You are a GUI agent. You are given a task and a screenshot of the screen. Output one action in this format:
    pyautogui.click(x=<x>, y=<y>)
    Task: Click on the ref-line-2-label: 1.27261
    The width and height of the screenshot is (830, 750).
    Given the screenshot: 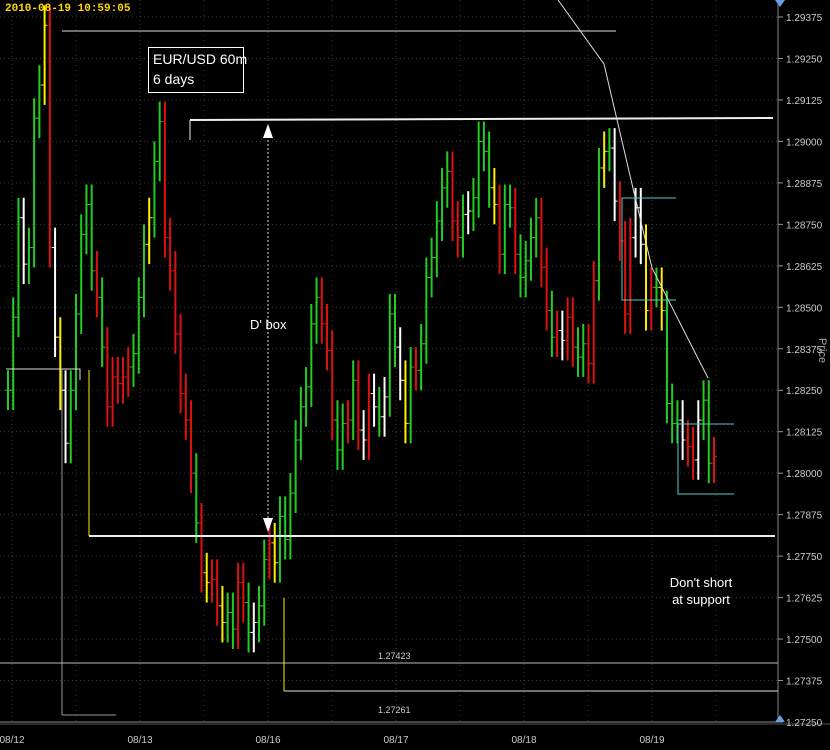 What is the action you would take?
    pyautogui.click(x=394, y=710)
    